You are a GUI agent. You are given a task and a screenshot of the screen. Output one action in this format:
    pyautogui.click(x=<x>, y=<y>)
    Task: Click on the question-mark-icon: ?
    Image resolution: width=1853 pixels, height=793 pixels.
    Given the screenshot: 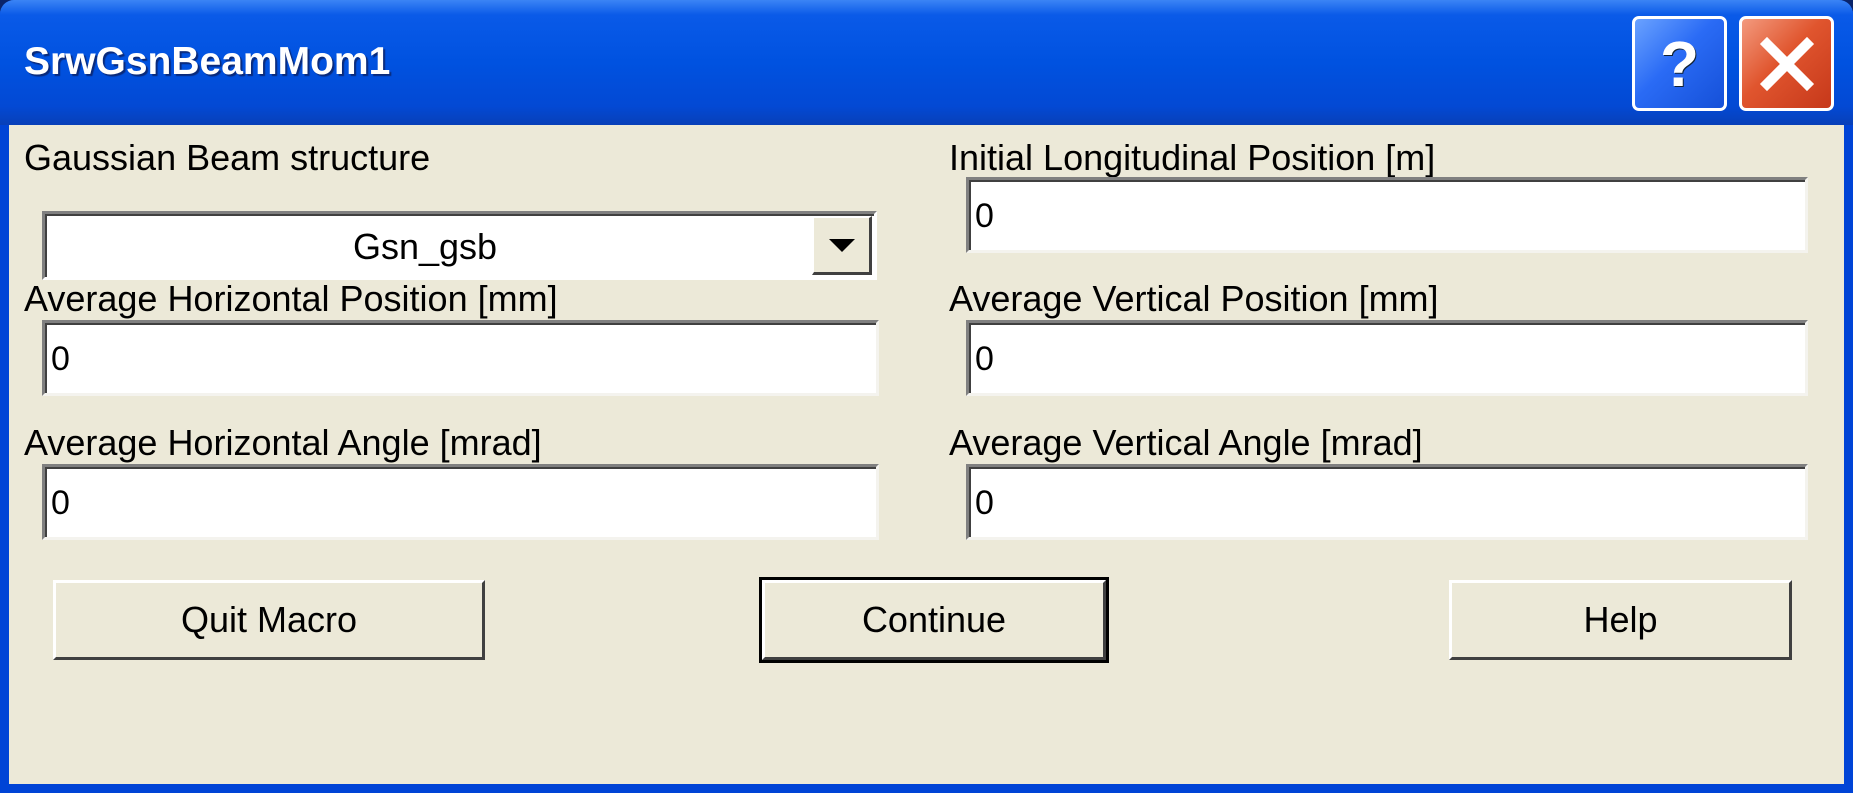 What is the action you would take?
    pyautogui.click(x=1679, y=63)
    